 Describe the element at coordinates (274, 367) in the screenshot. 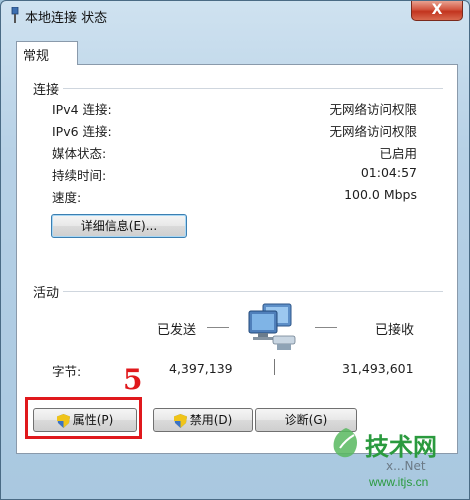

I see `icon-connector-line` at that location.